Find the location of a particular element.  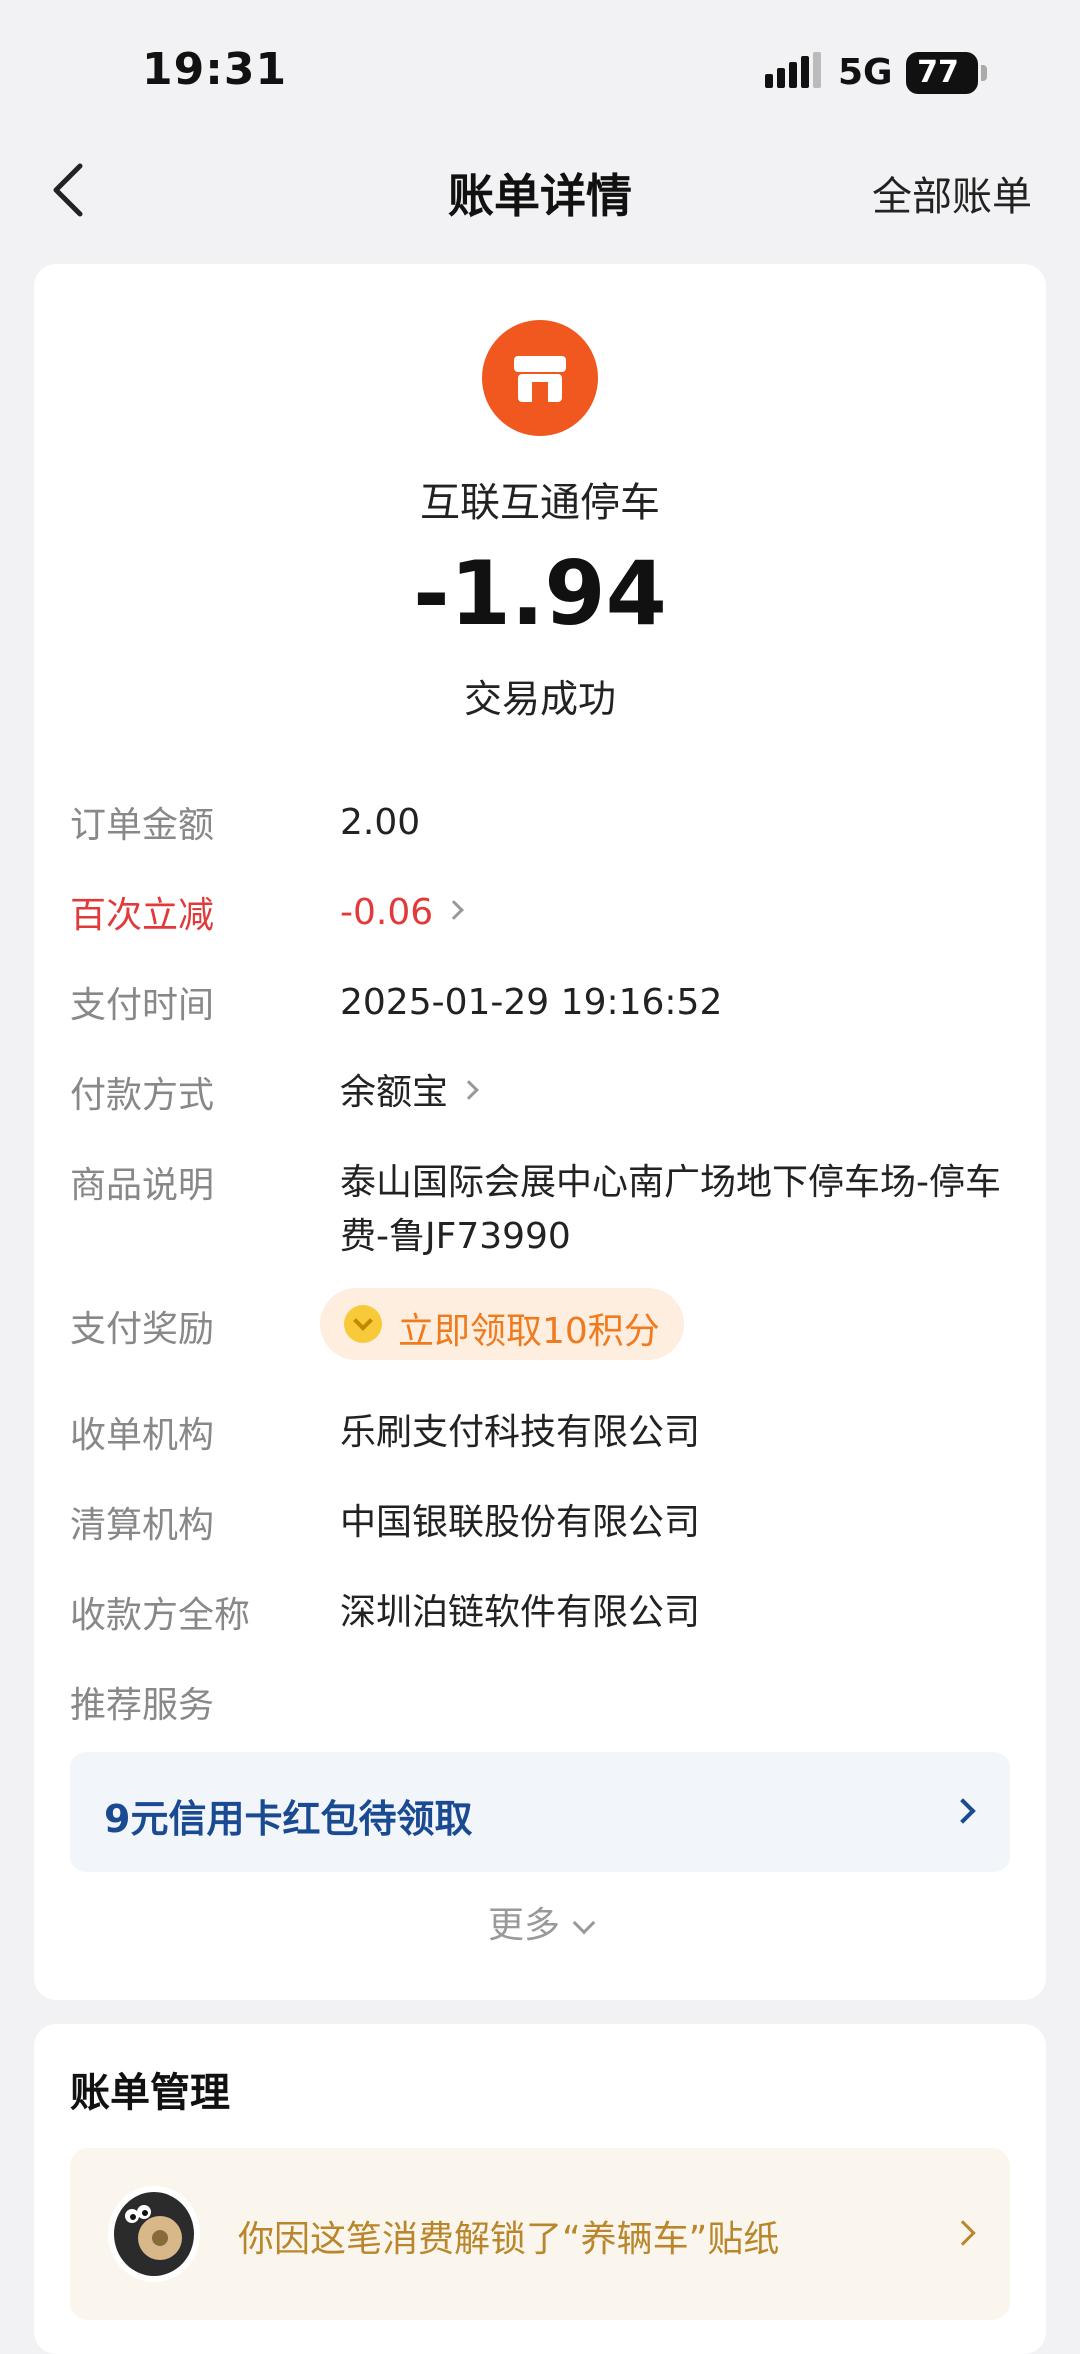

order-amount-value: 2.00 is located at coordinates (380, 822).